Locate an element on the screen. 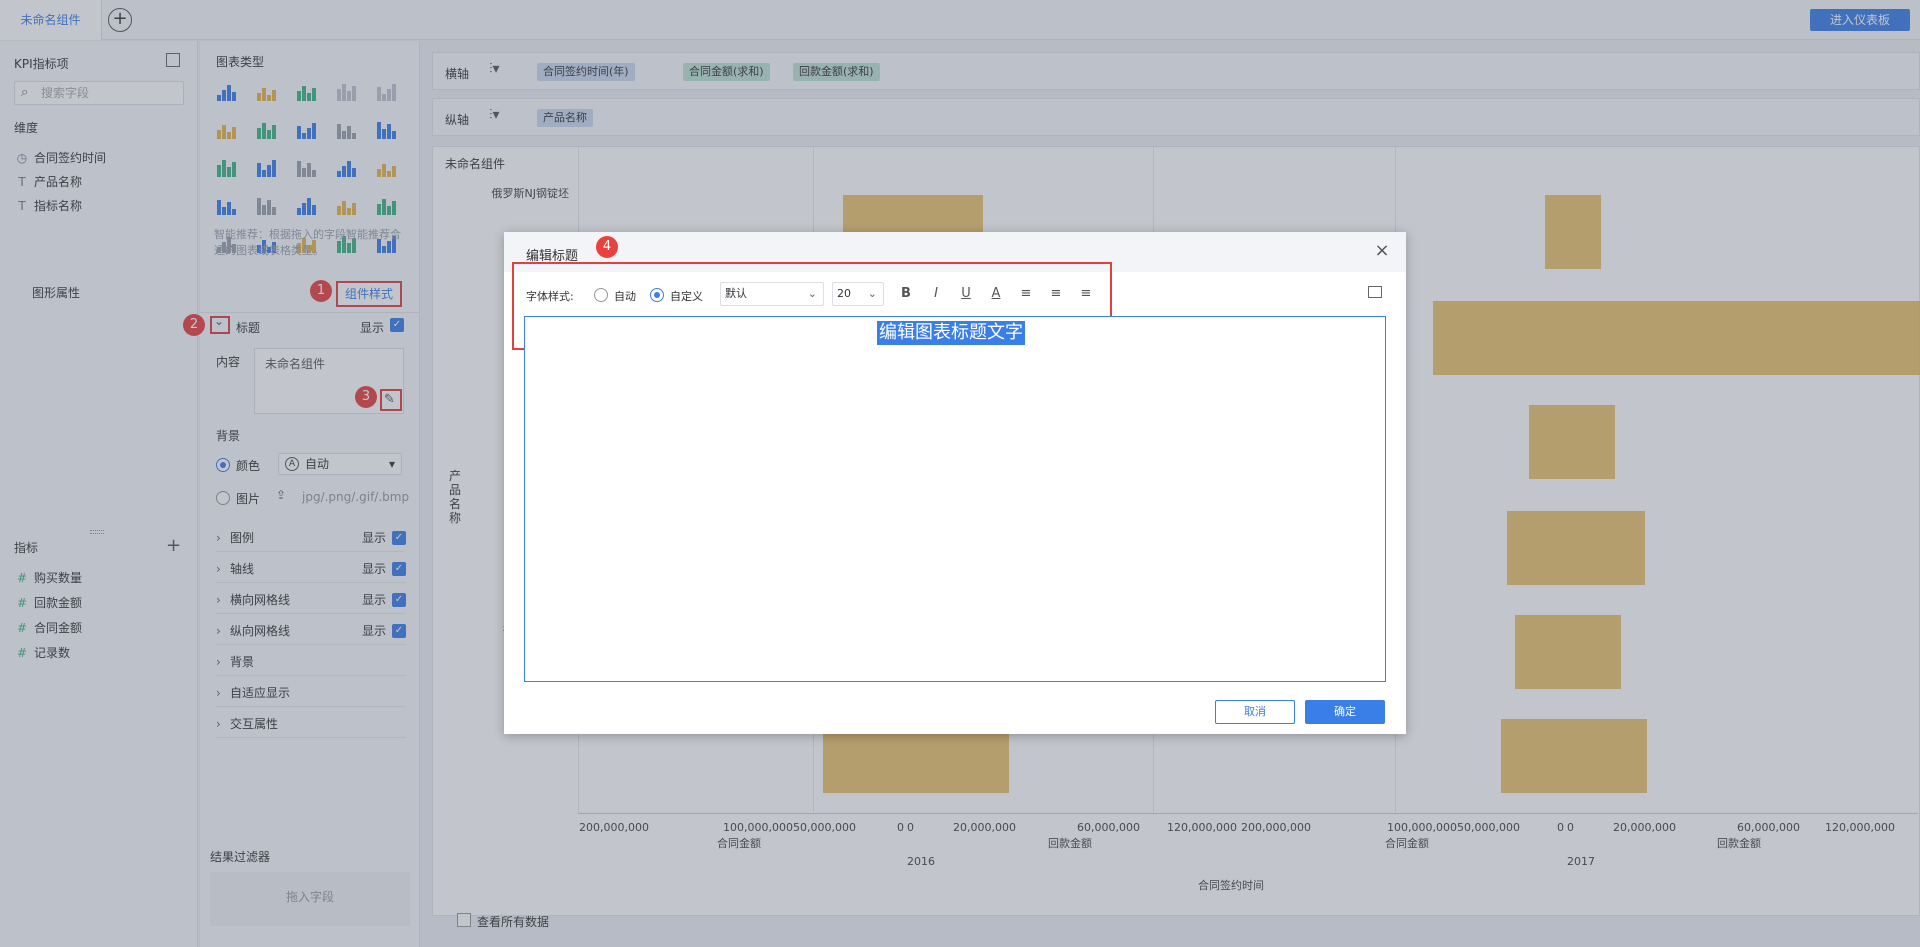 The height and width of the screenshot is (947, 1920). annotation-badge-4: 4 is located at coordinates (607, 247).